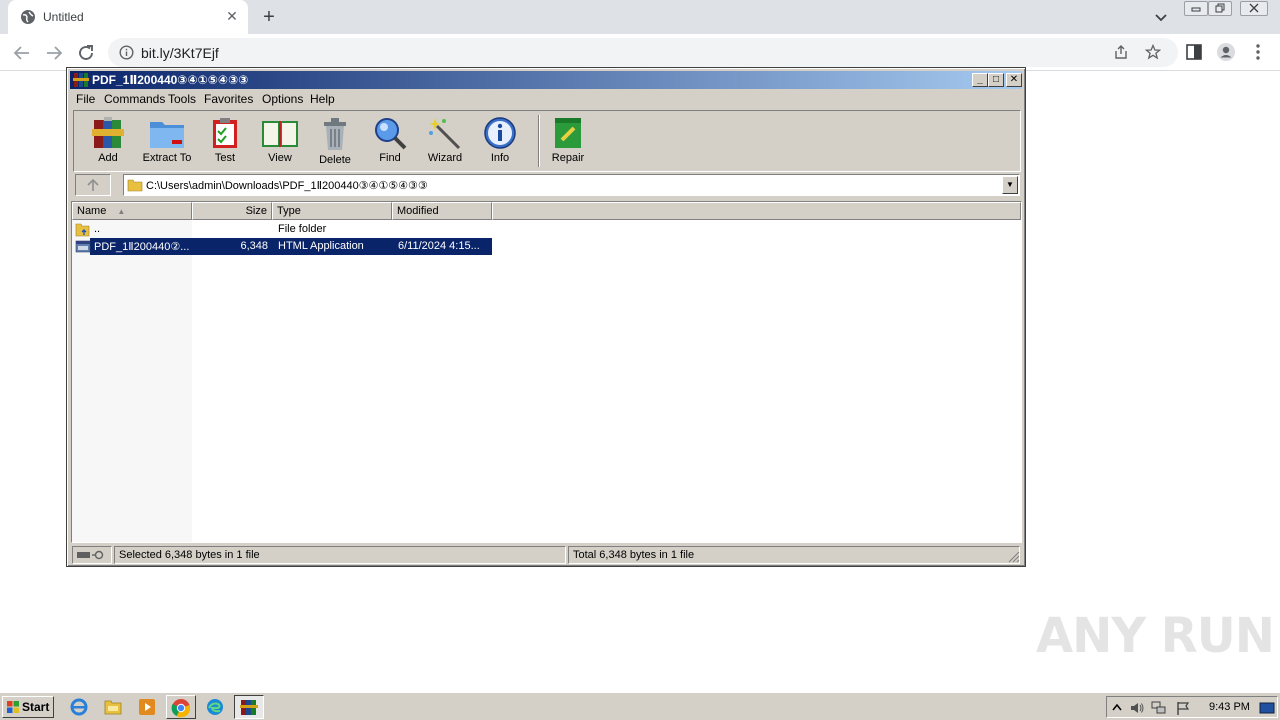 Image resolution: width=1280 pixels, height=720 pixels. What do you see at coordinates (282, 99) in the screenshot?
I see `menu-options: Options` at bounding box center [282, 99].